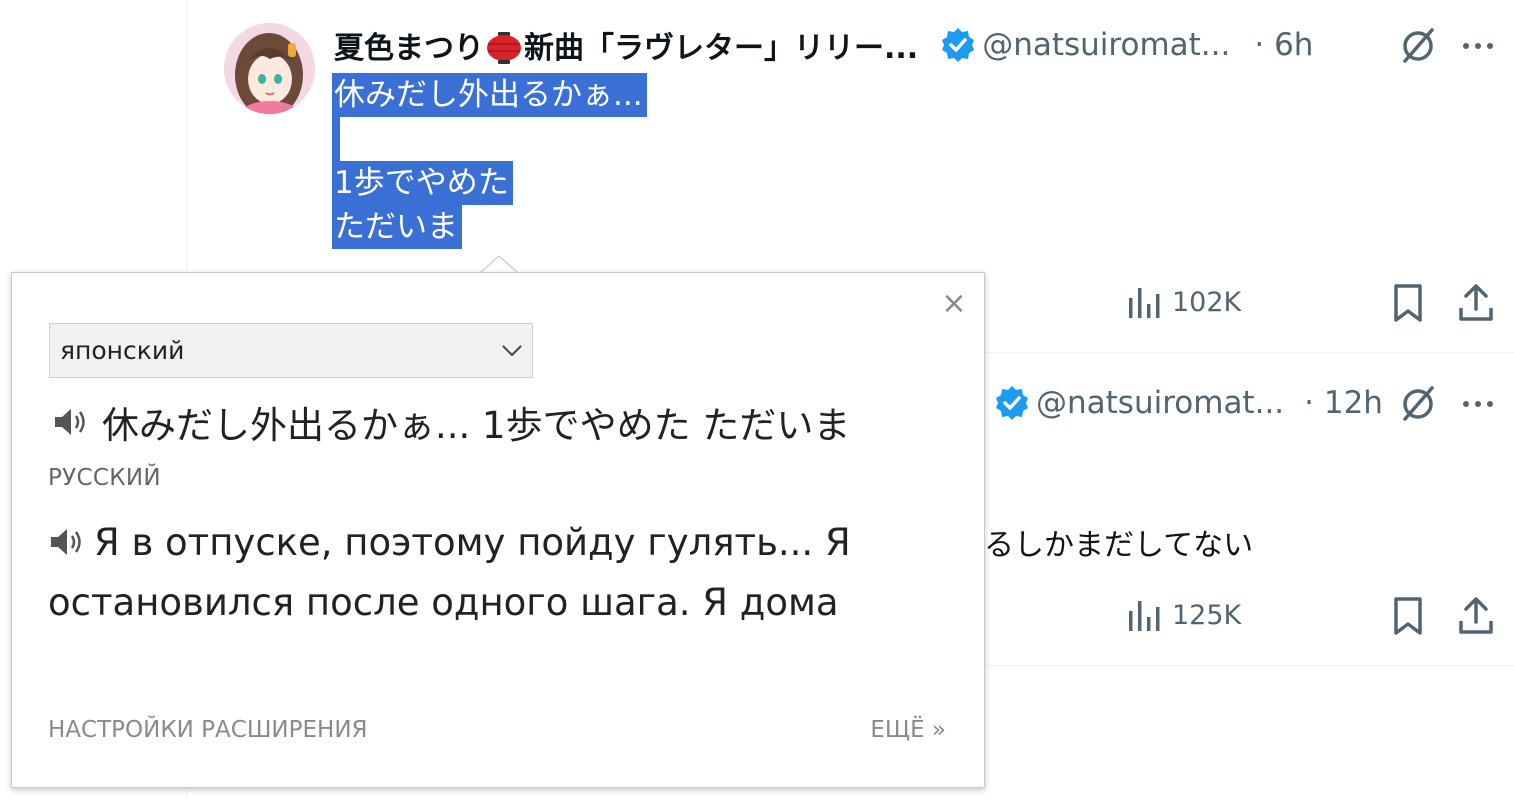 The width and height of the screenshot is (1514, 799). Describe the element at coordinates (397, 227) in the screenshot. I see `tweet-line: ただいま` at that location.